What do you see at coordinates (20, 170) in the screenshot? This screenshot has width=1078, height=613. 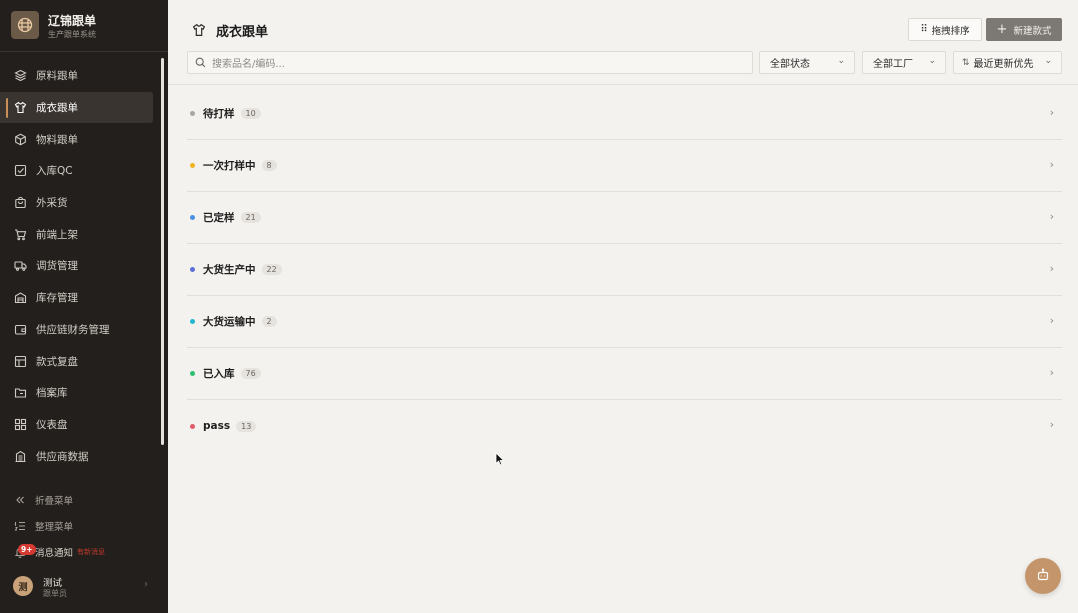 I see `check-square-icon` at bounding box center [20, 170].